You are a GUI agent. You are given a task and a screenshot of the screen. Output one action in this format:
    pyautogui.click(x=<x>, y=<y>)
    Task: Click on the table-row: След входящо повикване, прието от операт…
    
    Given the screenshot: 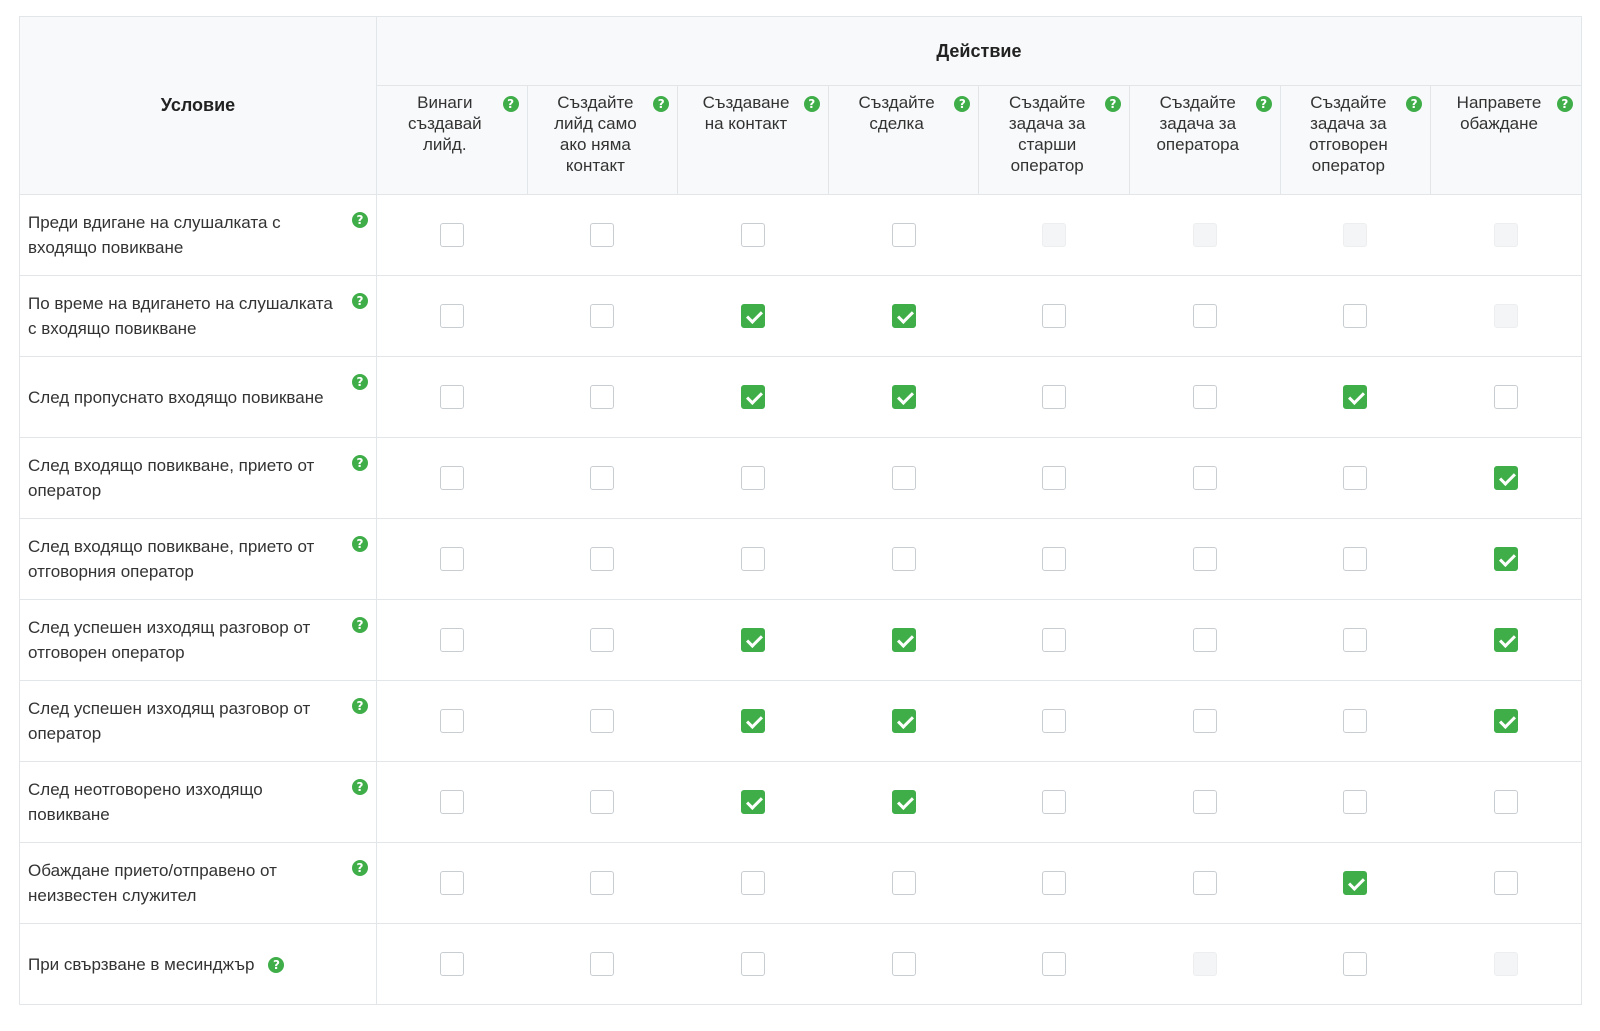 What is the action you would take?
    pyautogui.click(x=800, y=478)
    